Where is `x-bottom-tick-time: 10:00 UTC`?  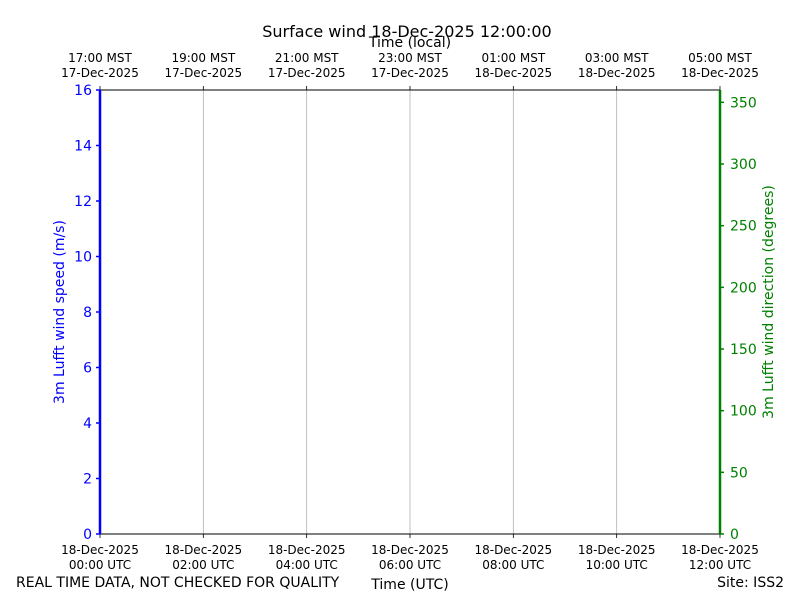
x-bottom-tick-time: 10:00 UTC is located at coordinates (617, 565).